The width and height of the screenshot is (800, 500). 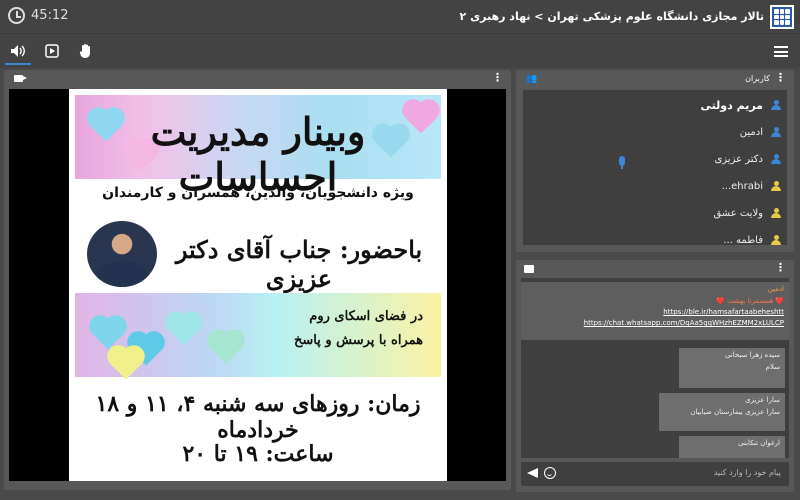 What do you see at coordinates (358, 340) in the screenshot?
I see `poster-qa-line: همراه با پرسش و پاسخ` at bounding box center [358, 340].